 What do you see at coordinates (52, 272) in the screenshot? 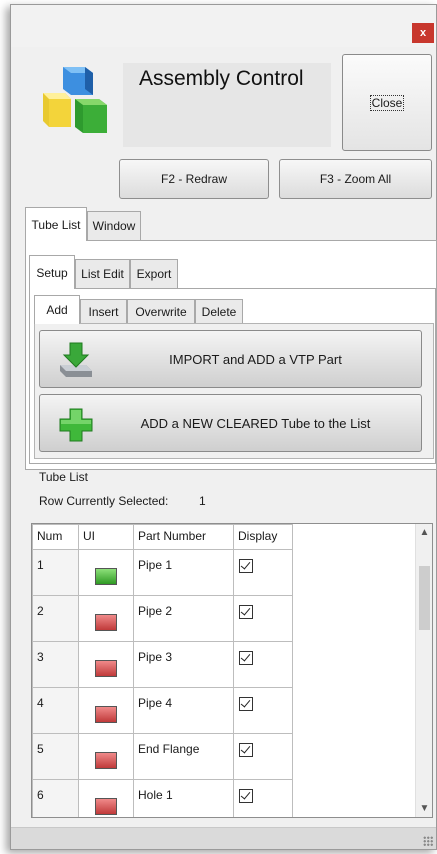
I see `tab-setup: Setup` at bounding box center [52, 272].